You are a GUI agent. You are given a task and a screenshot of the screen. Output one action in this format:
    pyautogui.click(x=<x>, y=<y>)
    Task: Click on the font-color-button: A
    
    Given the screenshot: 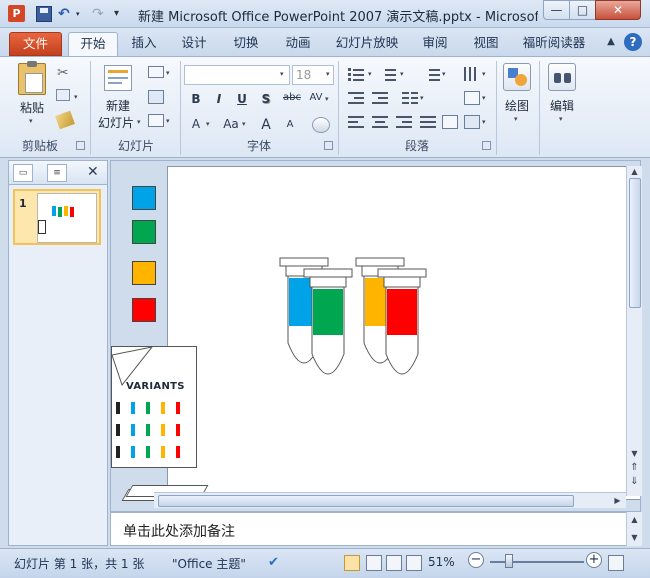 What is the action you would take?
    pyautogui.click(x=196, y=124)
    